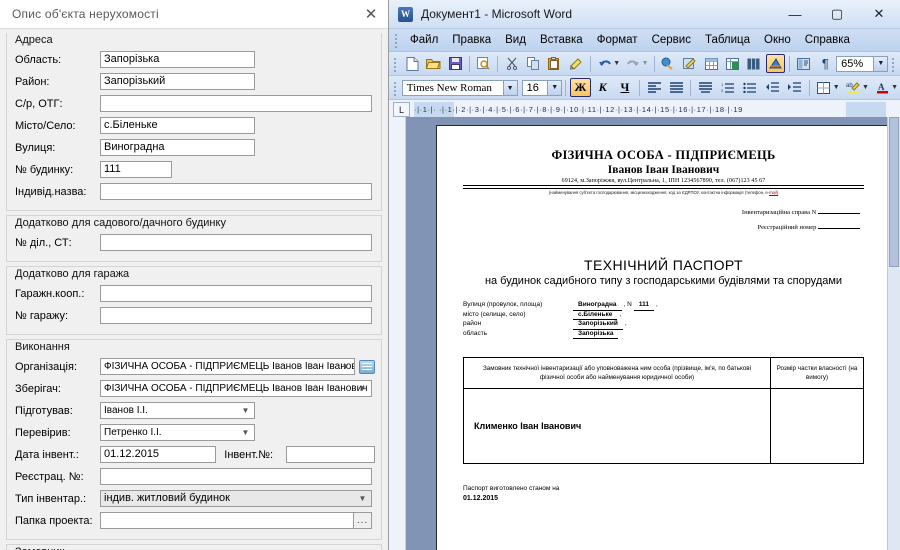 The height and width of the screenshot is (550, 900). I want to click on undo-dropdown-icon: ▼, so click(616, 63).